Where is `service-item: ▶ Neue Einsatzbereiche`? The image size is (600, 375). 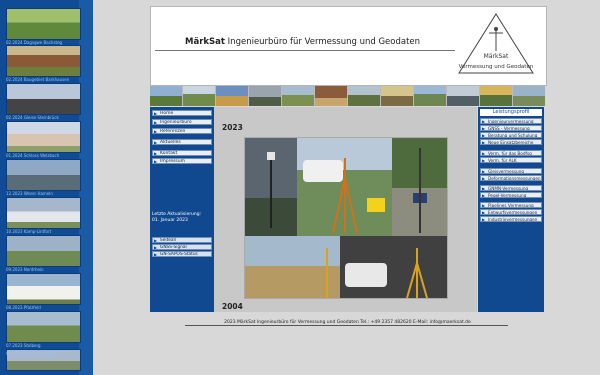 service-item: ▶ Neue Einsatzbereiche is located at coordinates (511, 142).